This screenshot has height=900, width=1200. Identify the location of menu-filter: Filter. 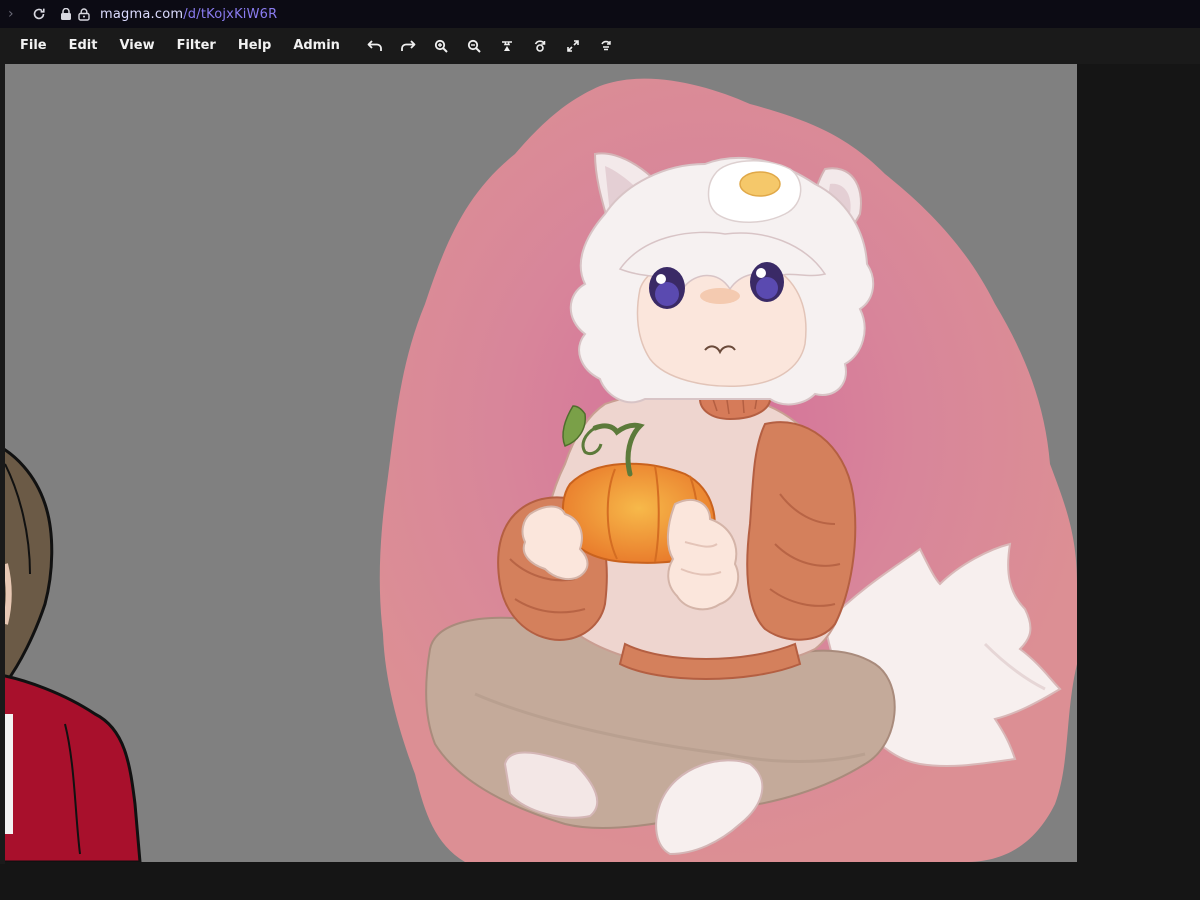
(196, 46).